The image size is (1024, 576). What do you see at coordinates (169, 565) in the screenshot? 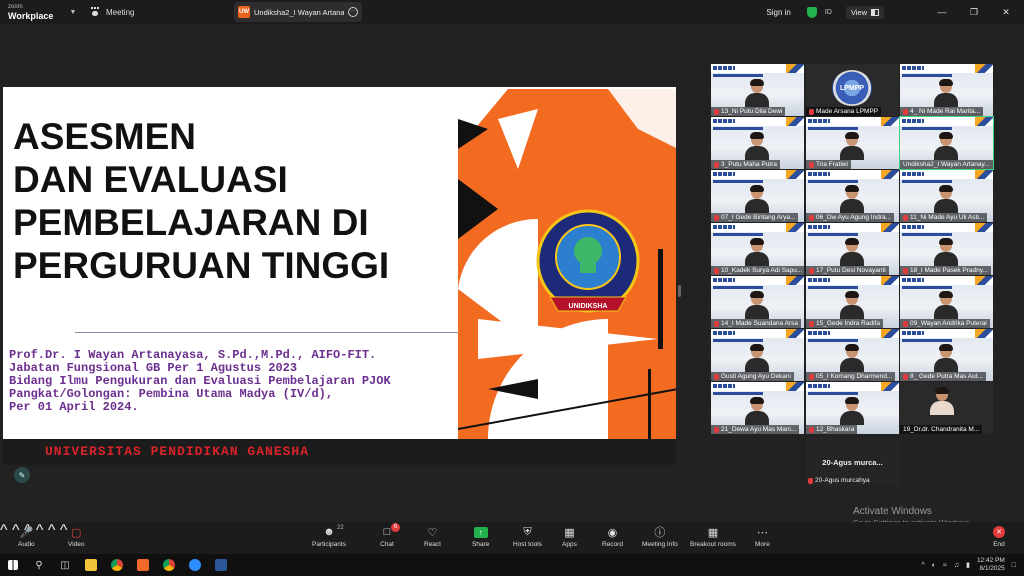
I see `chrome-profile-icon` at bounding box center [169, 565].